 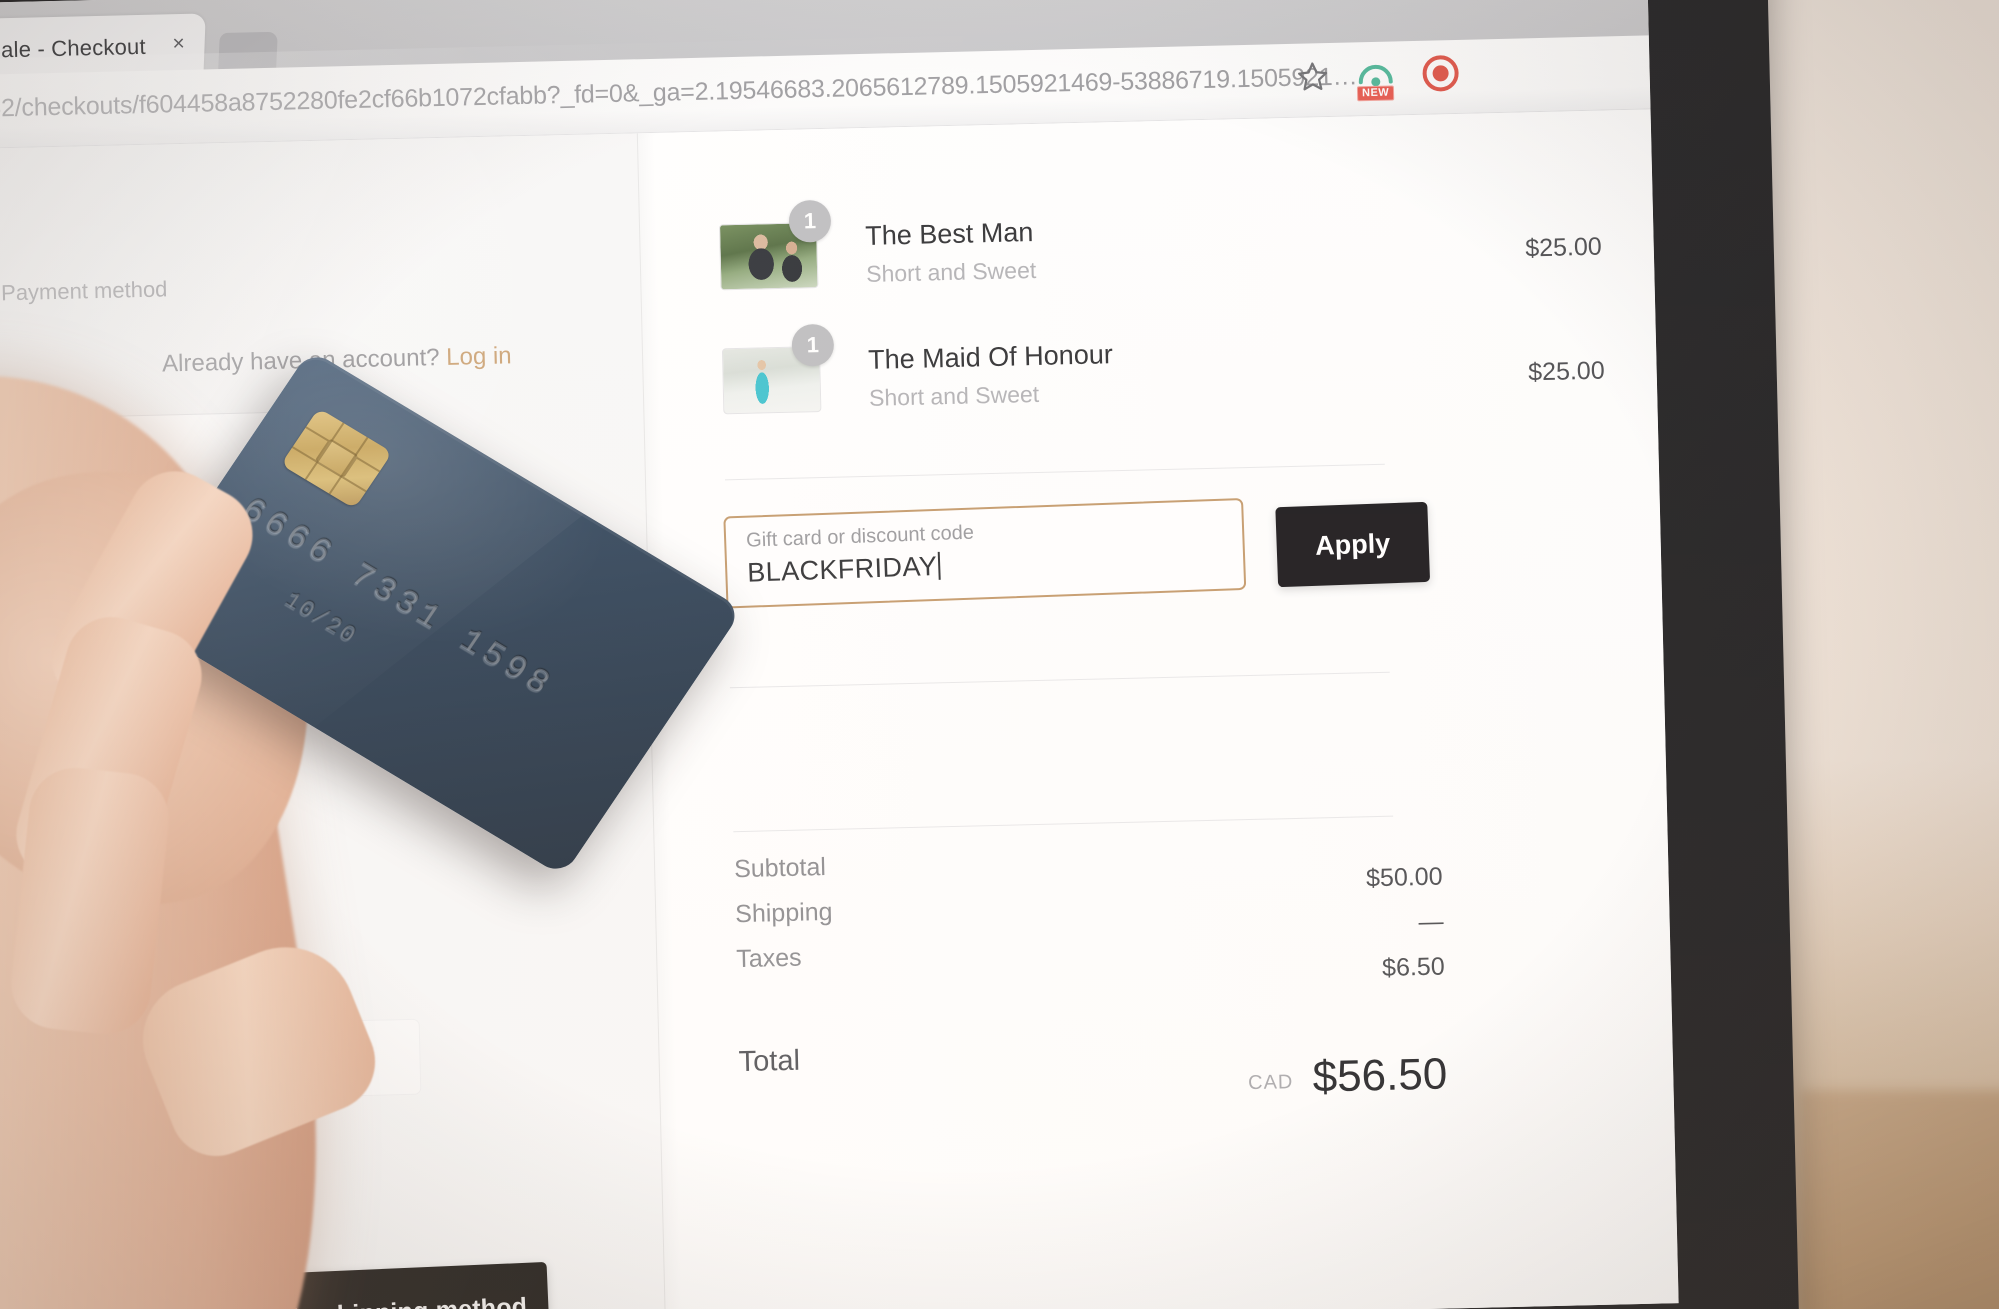 I want to click on omnibox-icon-group: NEW, so click(x=1377, y=77).